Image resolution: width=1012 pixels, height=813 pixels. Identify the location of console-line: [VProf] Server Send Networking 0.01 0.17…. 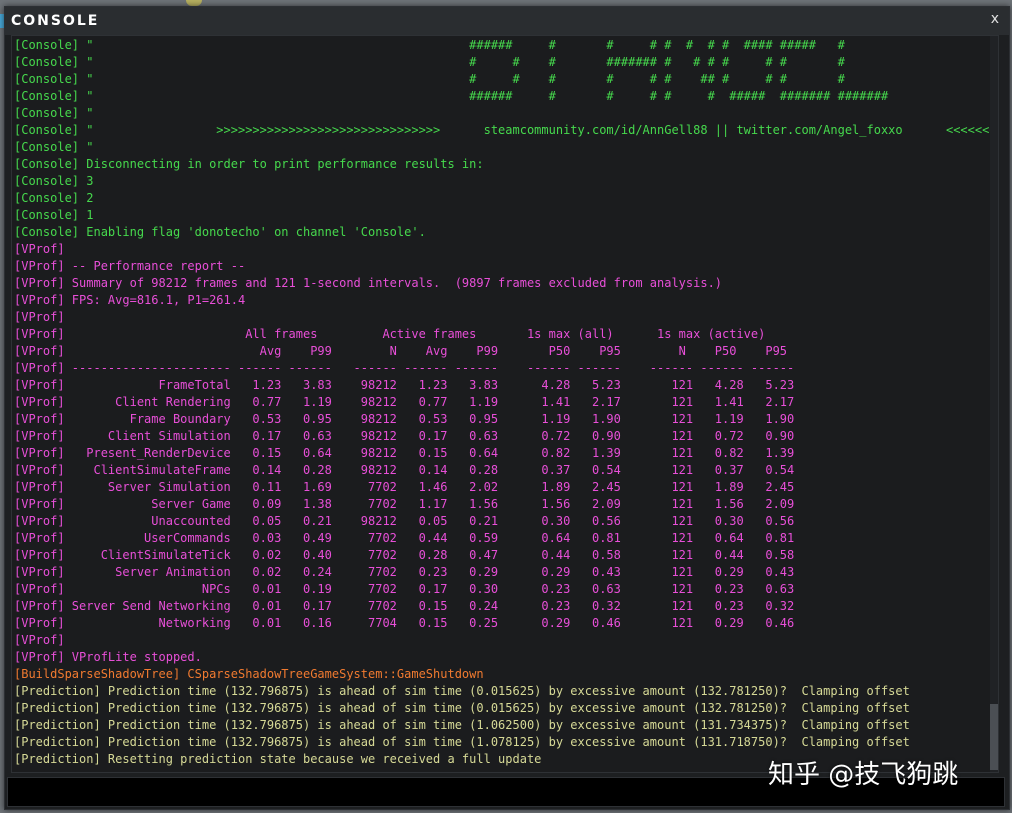
(404, 606).